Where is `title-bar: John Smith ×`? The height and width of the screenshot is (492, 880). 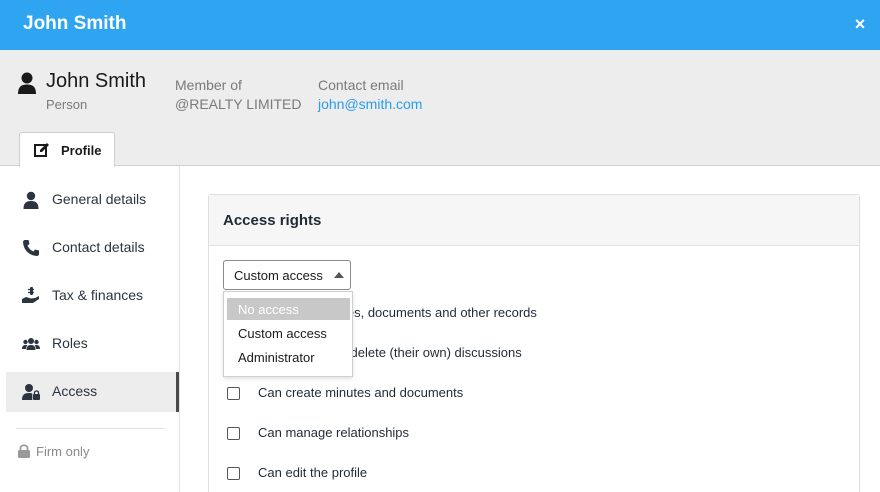 title-bar: John Smith × is located at coordinates (440, 25).